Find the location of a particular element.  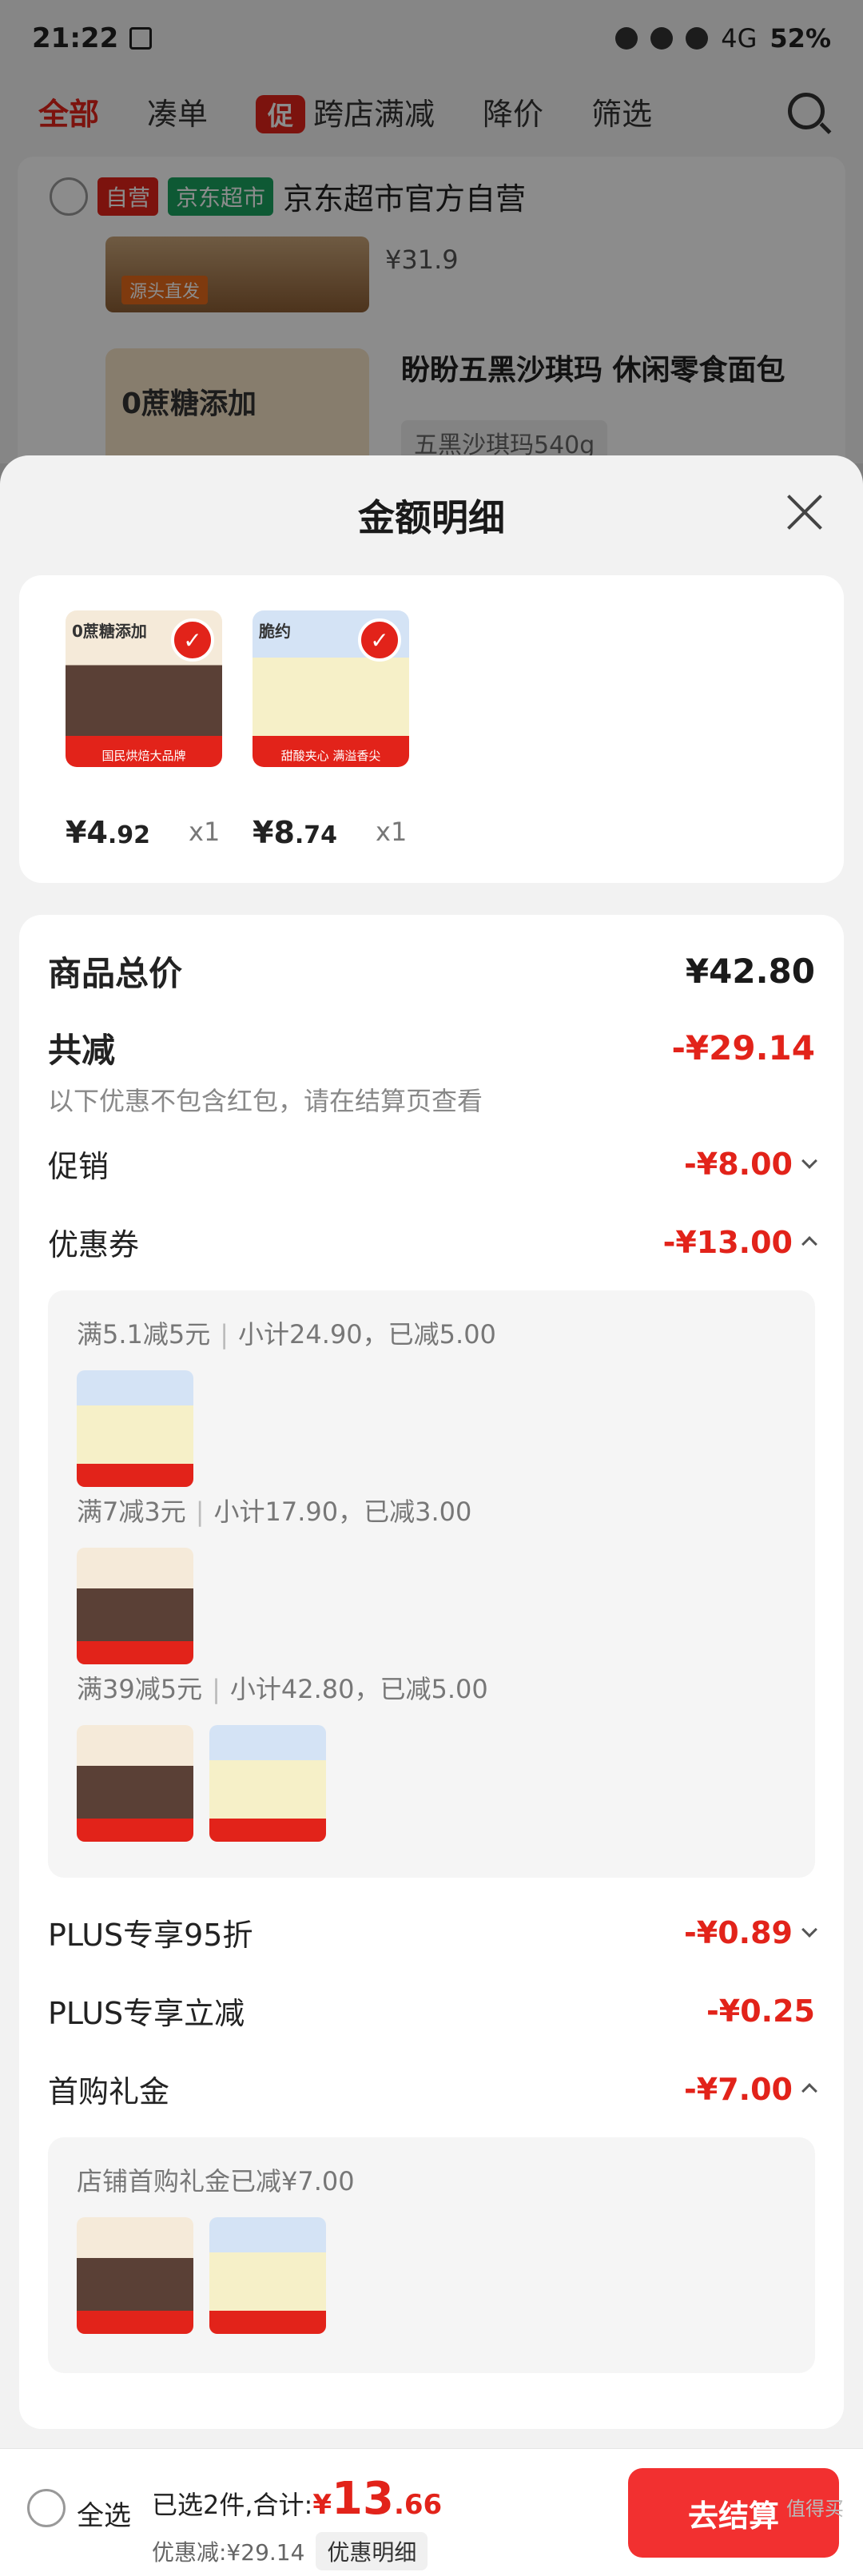

first-gift-row: 首购礼金 -¥7.00 is located at coordinates (432, 2089).